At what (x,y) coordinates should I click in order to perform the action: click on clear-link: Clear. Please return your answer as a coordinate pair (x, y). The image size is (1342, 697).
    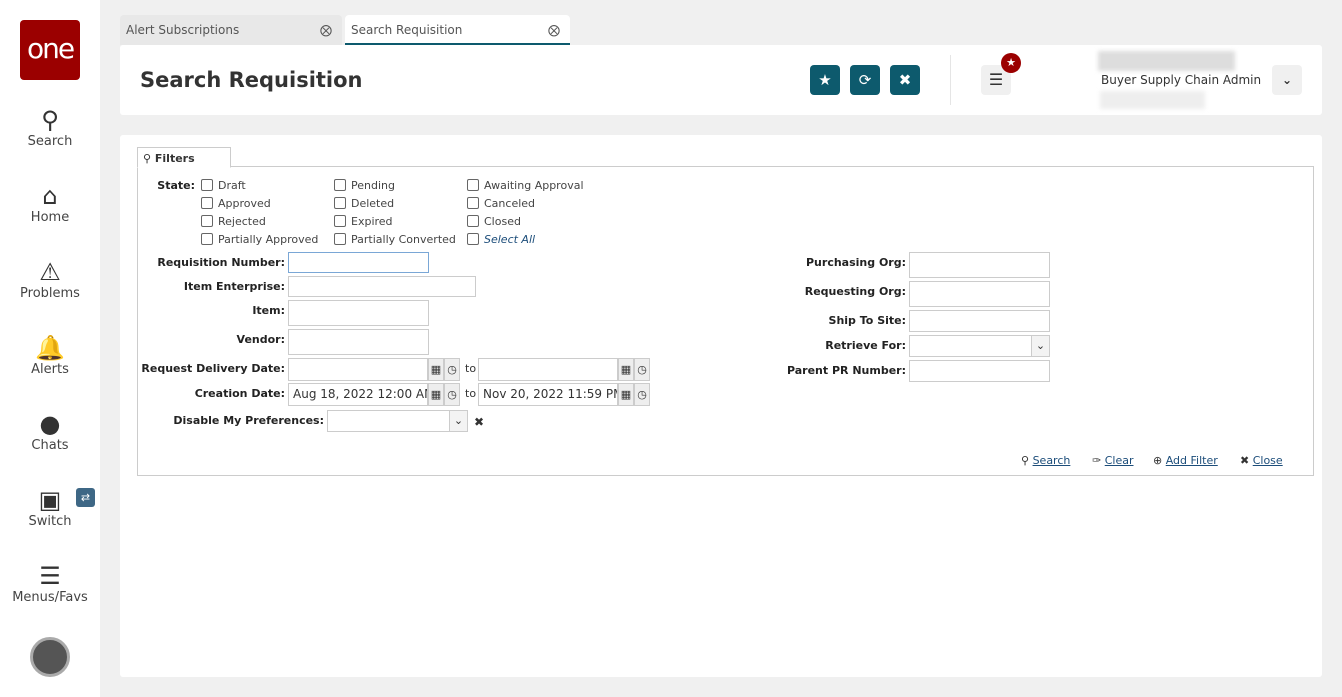
    Looking at the image, I should click on (1119, 460).